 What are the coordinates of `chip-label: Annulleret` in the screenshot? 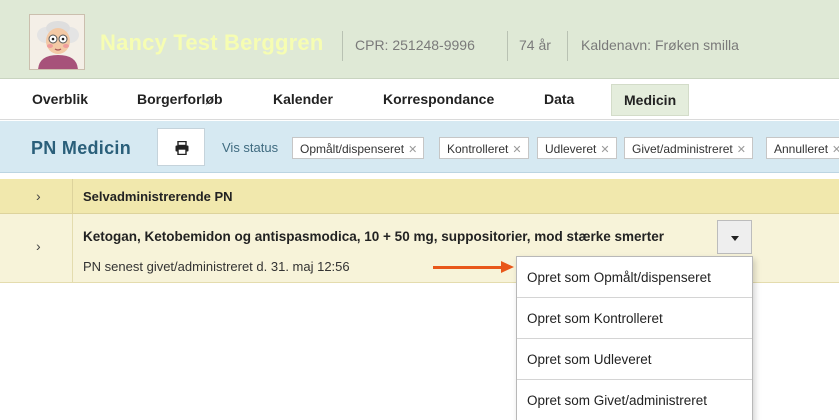 It's located at (801, 149).